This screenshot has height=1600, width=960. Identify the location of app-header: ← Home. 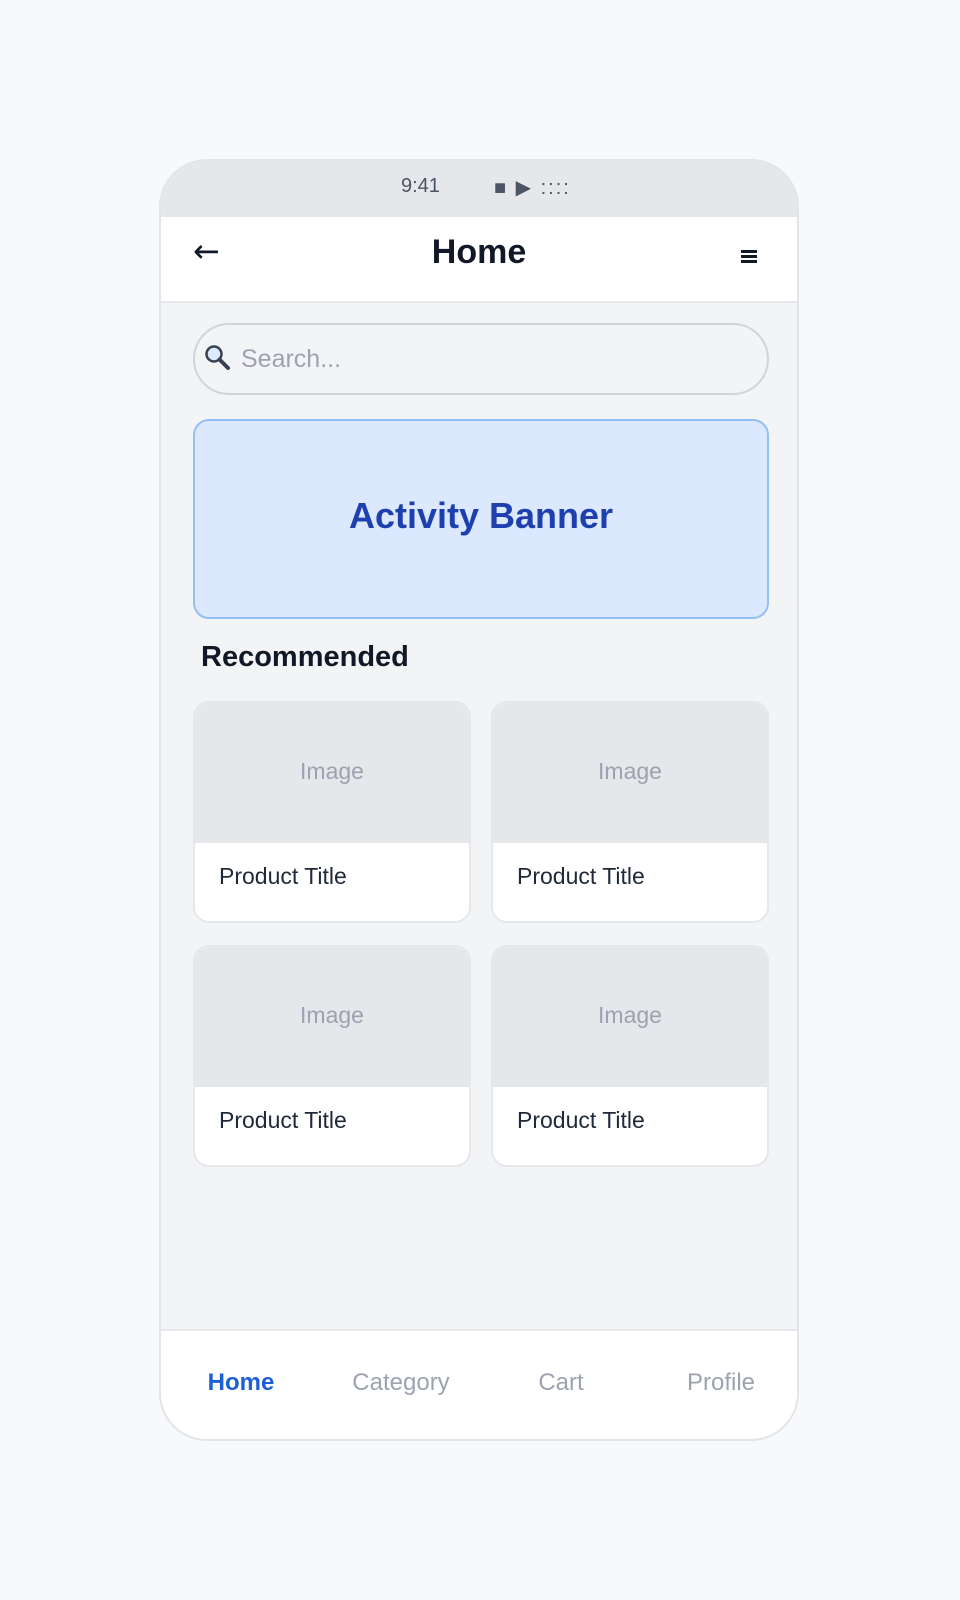
(479, 260).